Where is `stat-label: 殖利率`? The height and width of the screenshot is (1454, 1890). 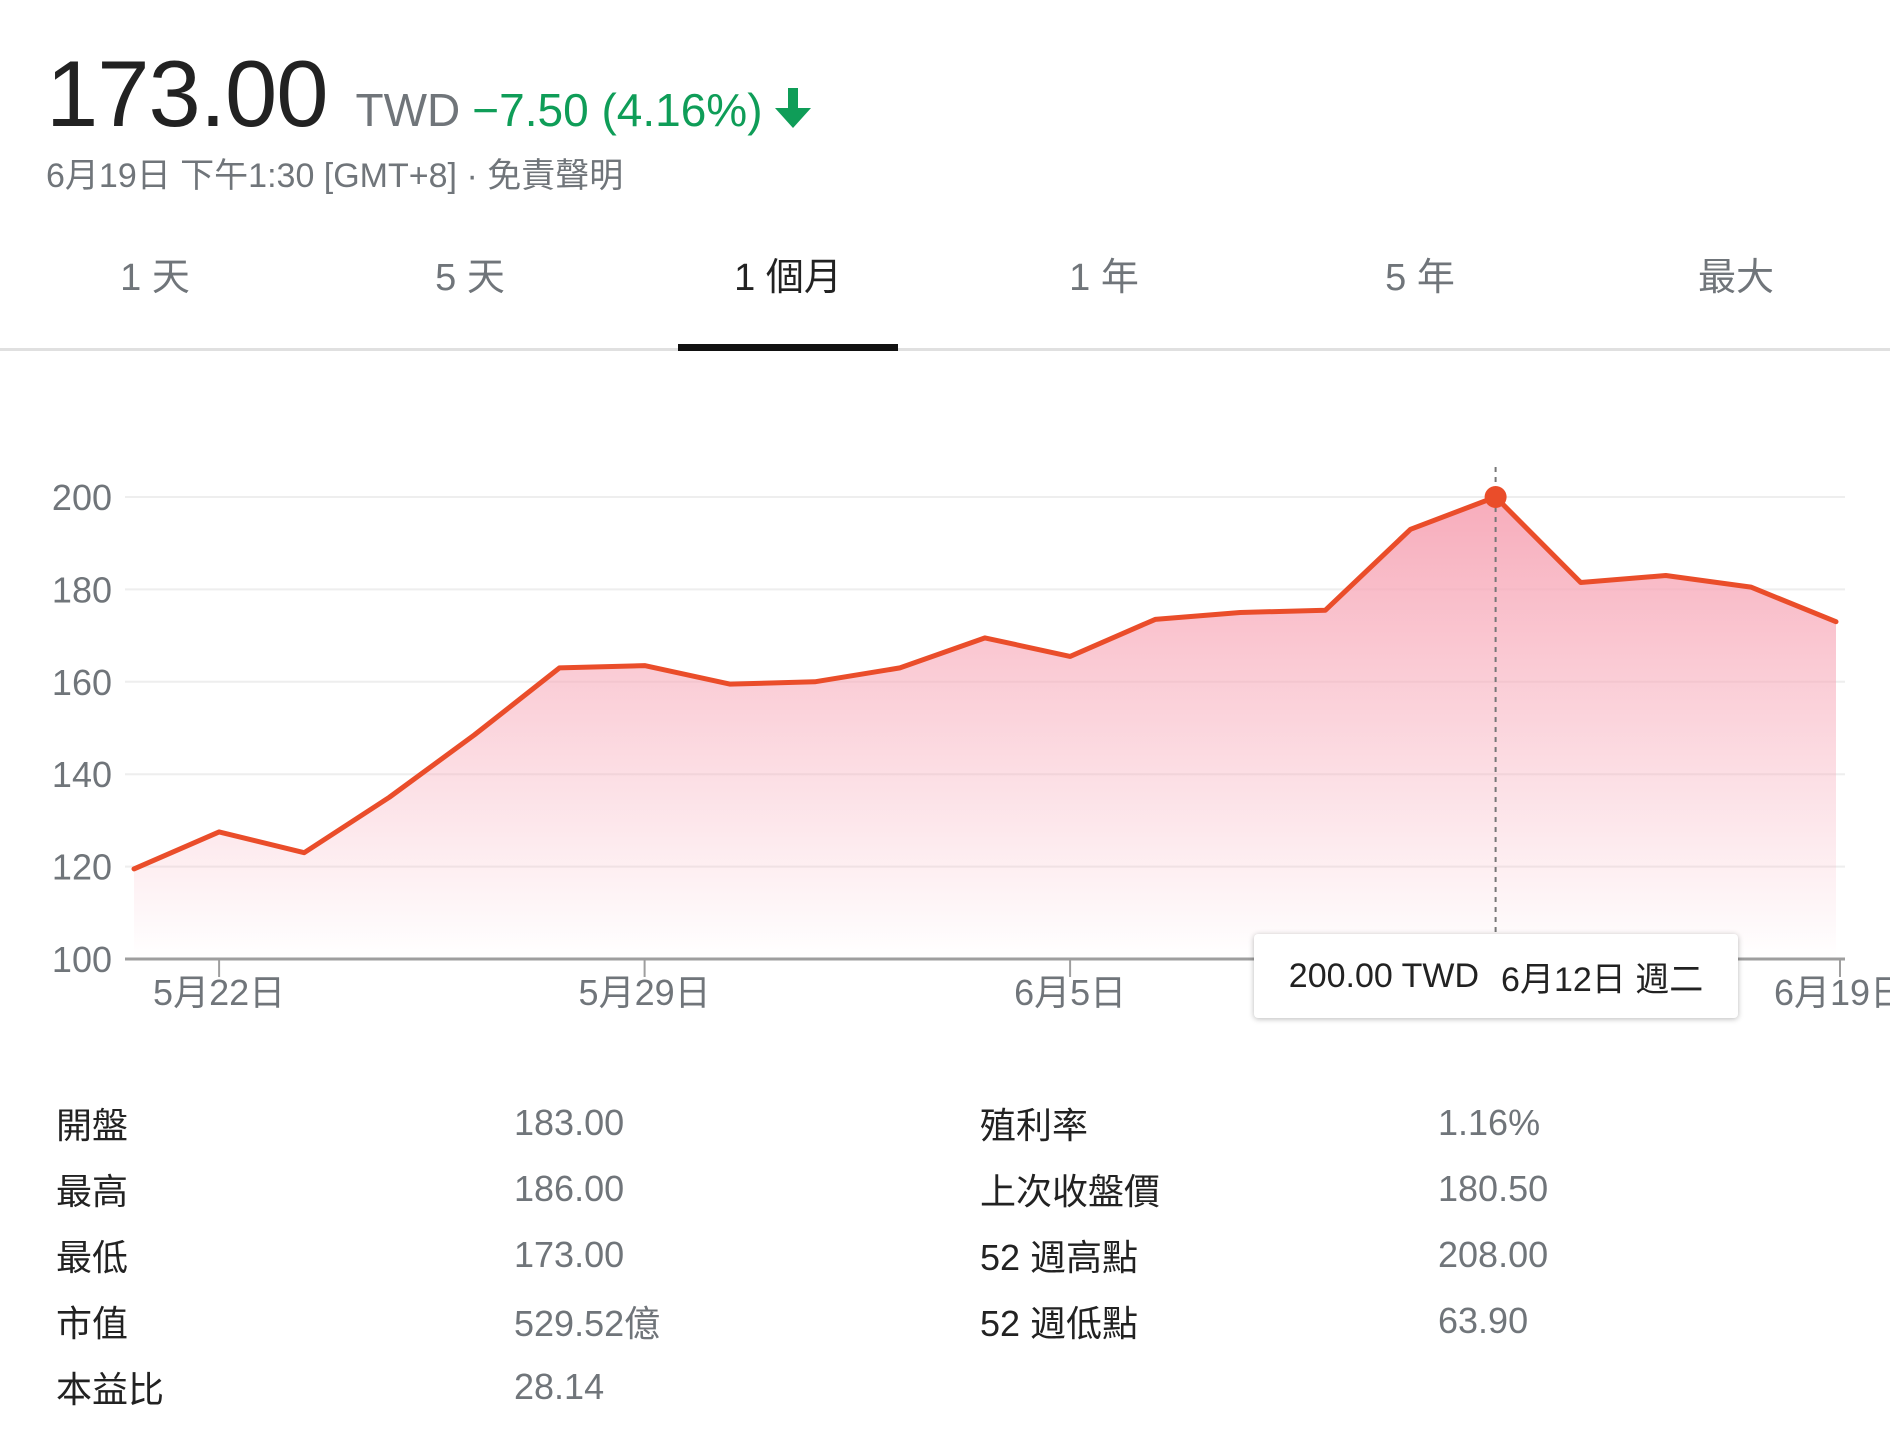
stat-label: 殖利率 is located at coordinates (1034, 1125).